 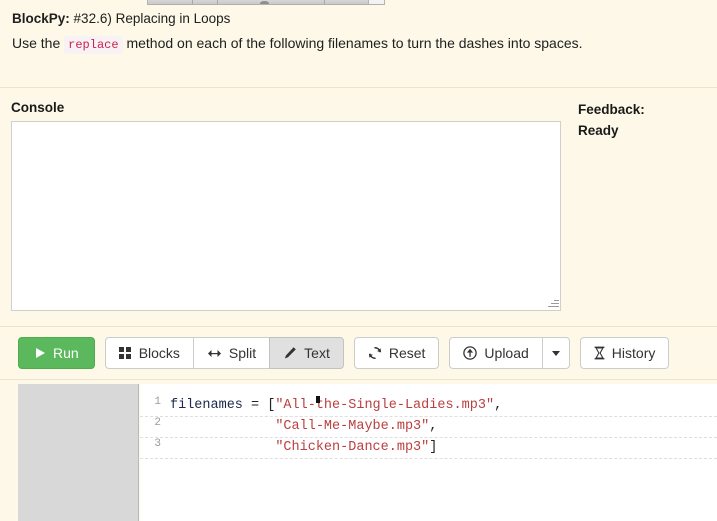 I want to click on blocks-view-button: Blocks, so click(x=149, y=353).